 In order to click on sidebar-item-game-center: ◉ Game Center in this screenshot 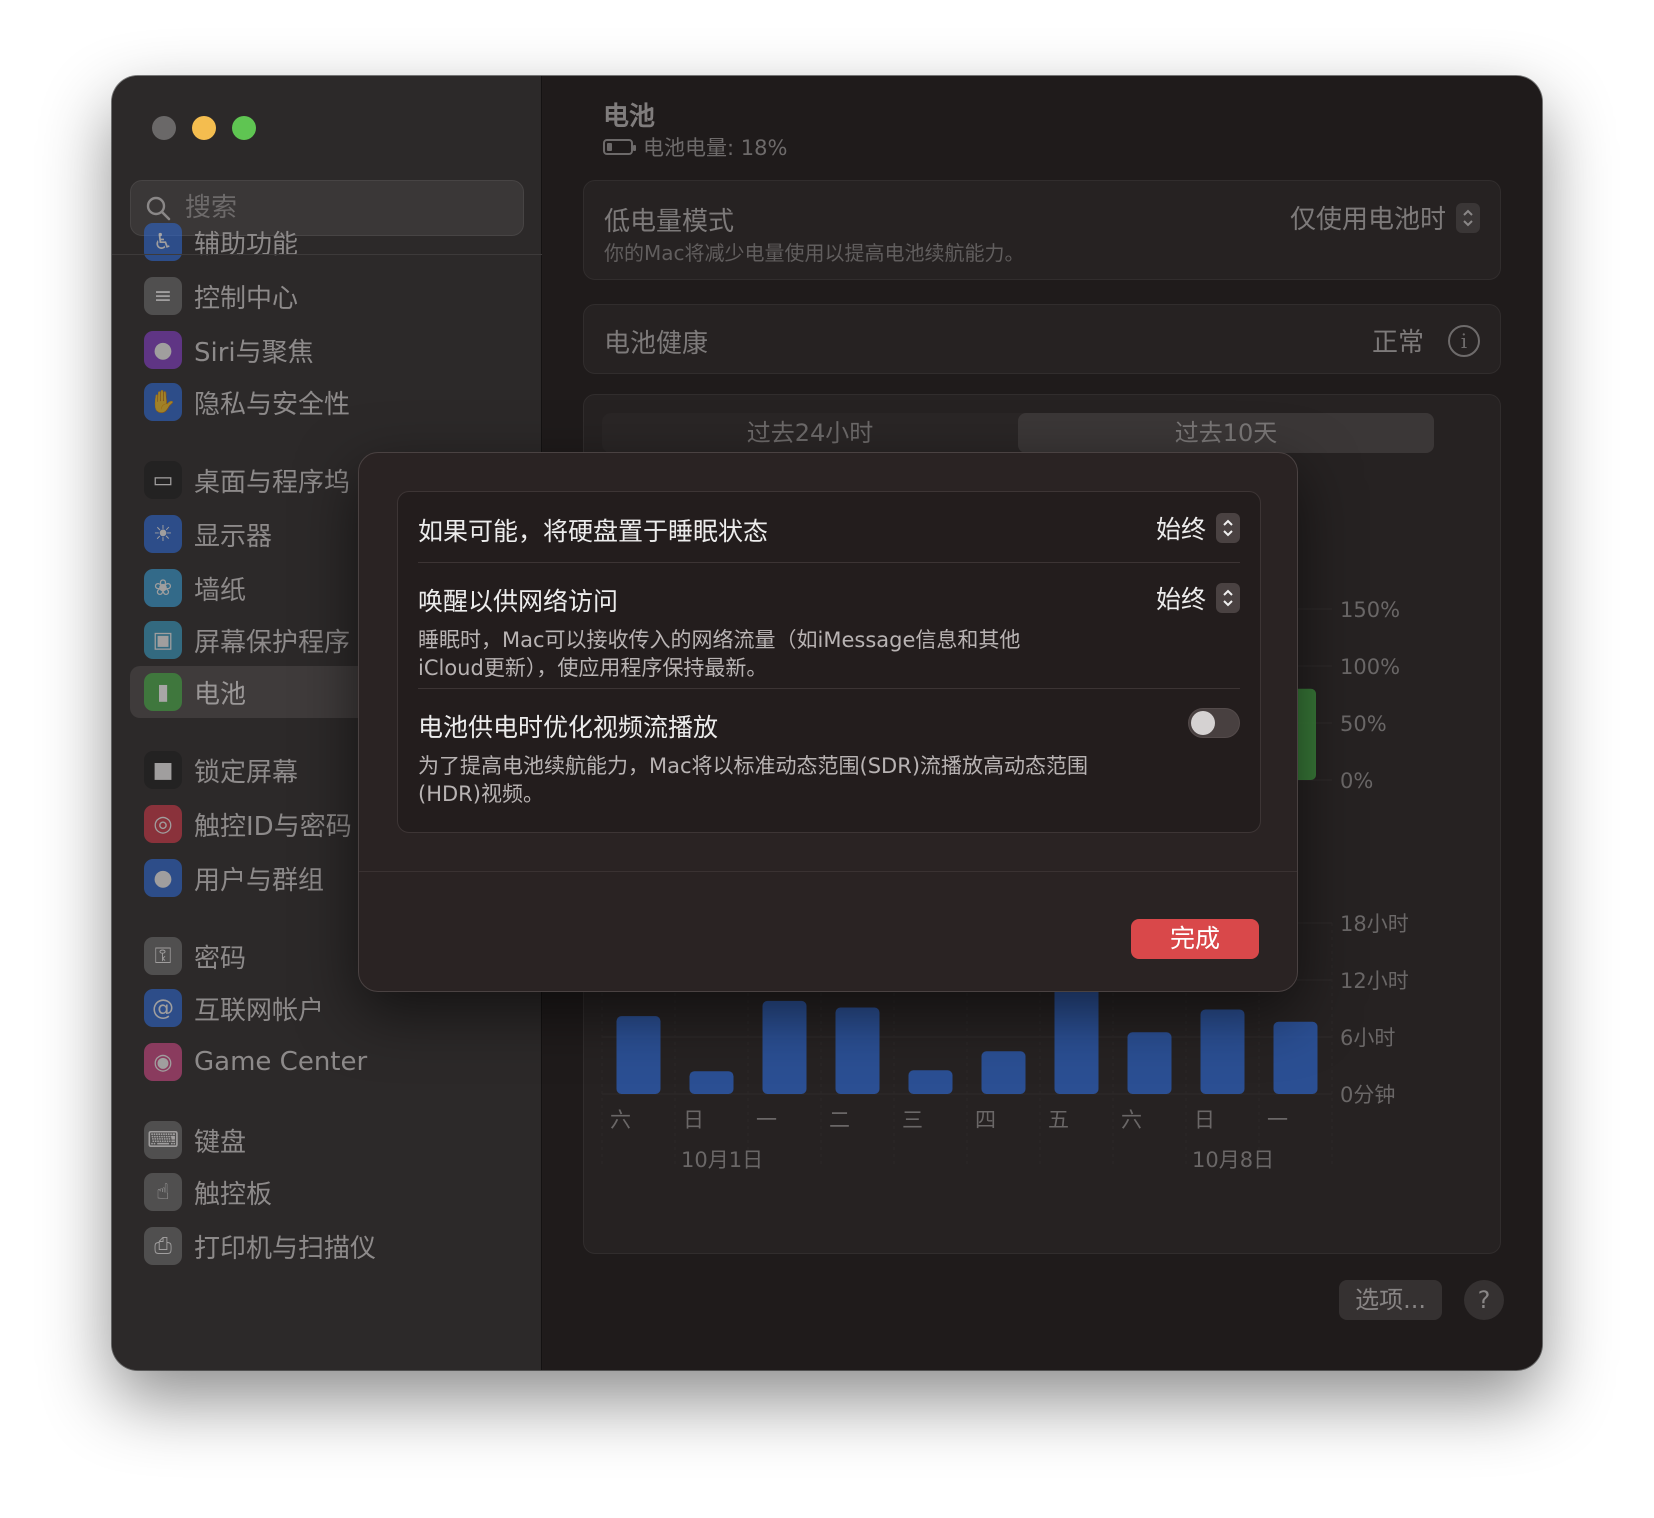, I will do `click(327, 1062)`.